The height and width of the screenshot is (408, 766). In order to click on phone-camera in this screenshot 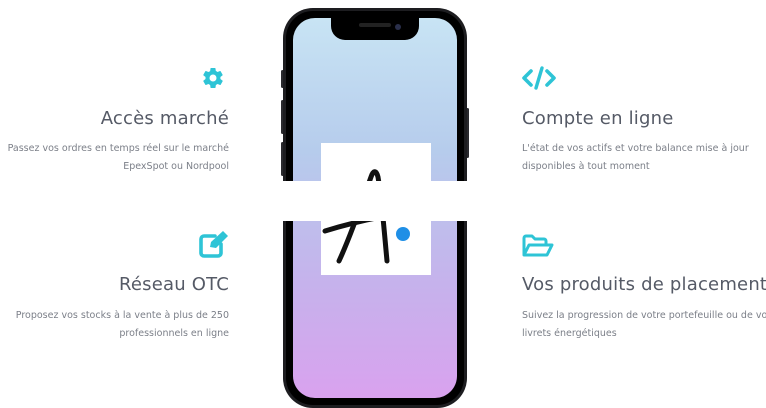, I will do `click(398, 27)`.